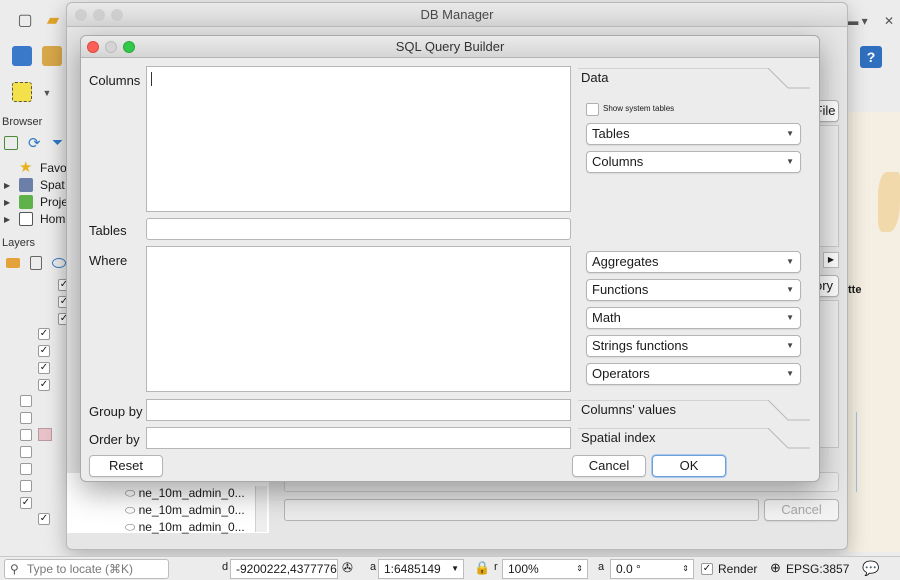 The width and height of the screenshot is (900, 580). What do you see at coordinates (52, 56) in the screenshot?
I see `add-vector-icon` at bounding box center [52, 56].